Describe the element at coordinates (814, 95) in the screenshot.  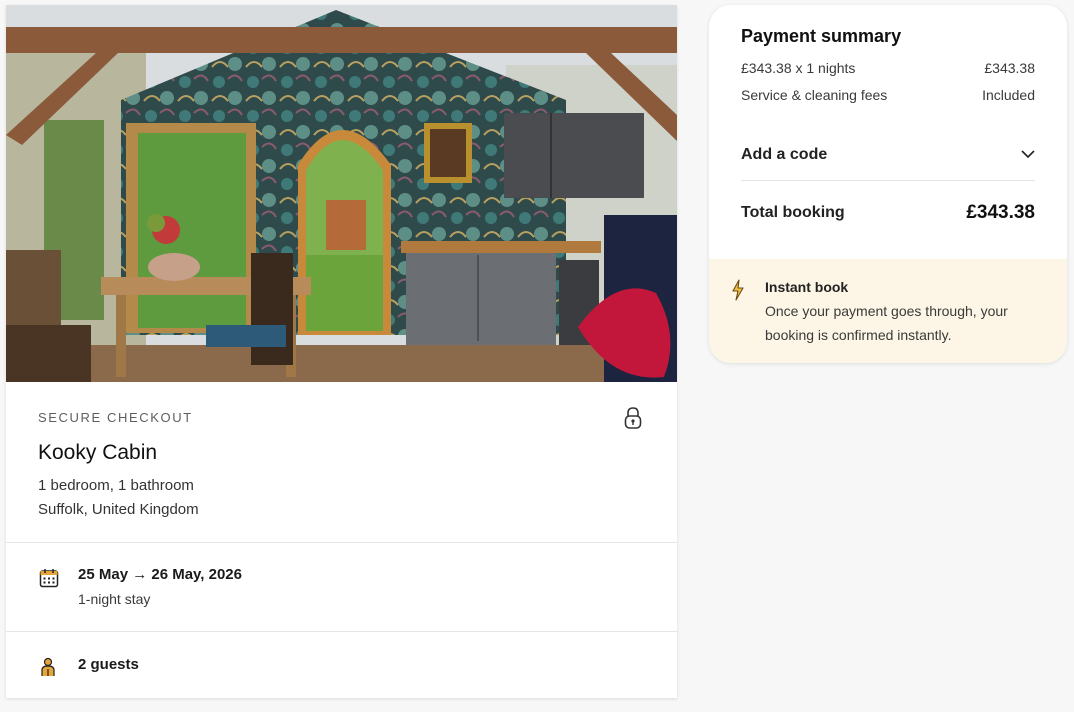
I see `fees-label: Service & cleaning fees` at that location.